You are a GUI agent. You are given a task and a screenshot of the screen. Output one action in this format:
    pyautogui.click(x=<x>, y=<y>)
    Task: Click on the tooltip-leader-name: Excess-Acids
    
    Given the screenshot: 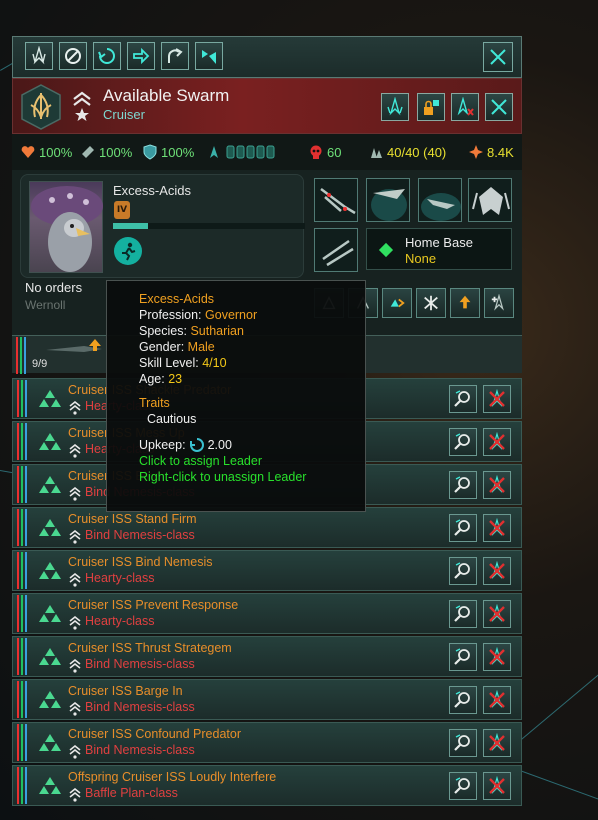 What is the action you would take?
    pyautogui.click(x=177, y=299)
    